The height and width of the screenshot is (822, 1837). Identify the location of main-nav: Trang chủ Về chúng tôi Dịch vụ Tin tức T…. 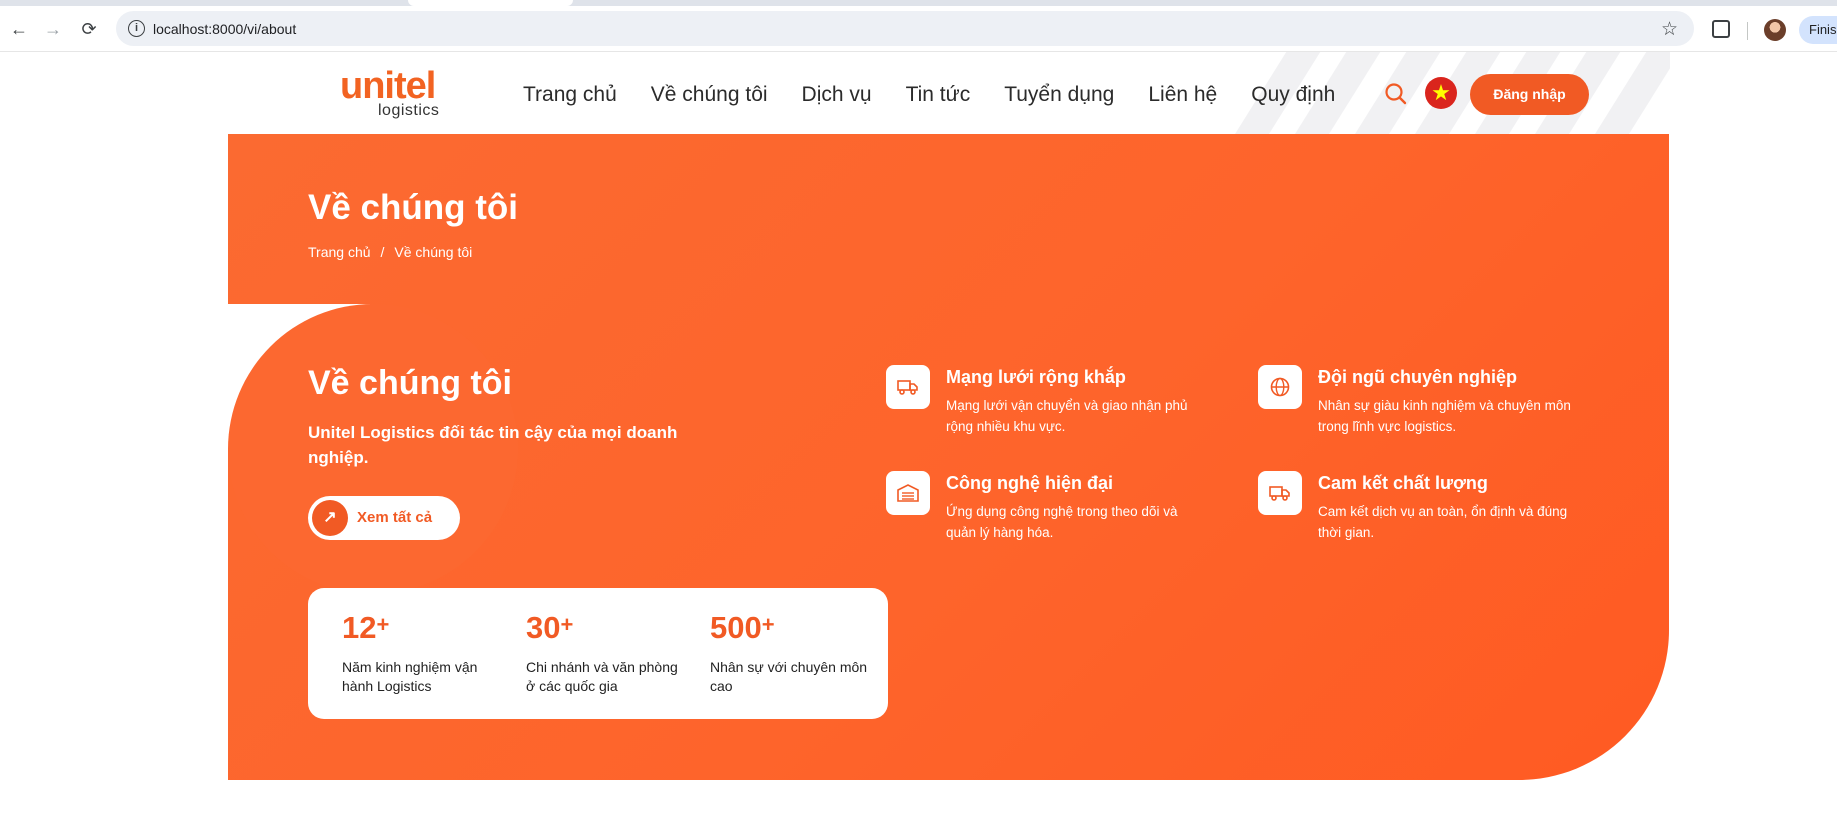
(946, 97).